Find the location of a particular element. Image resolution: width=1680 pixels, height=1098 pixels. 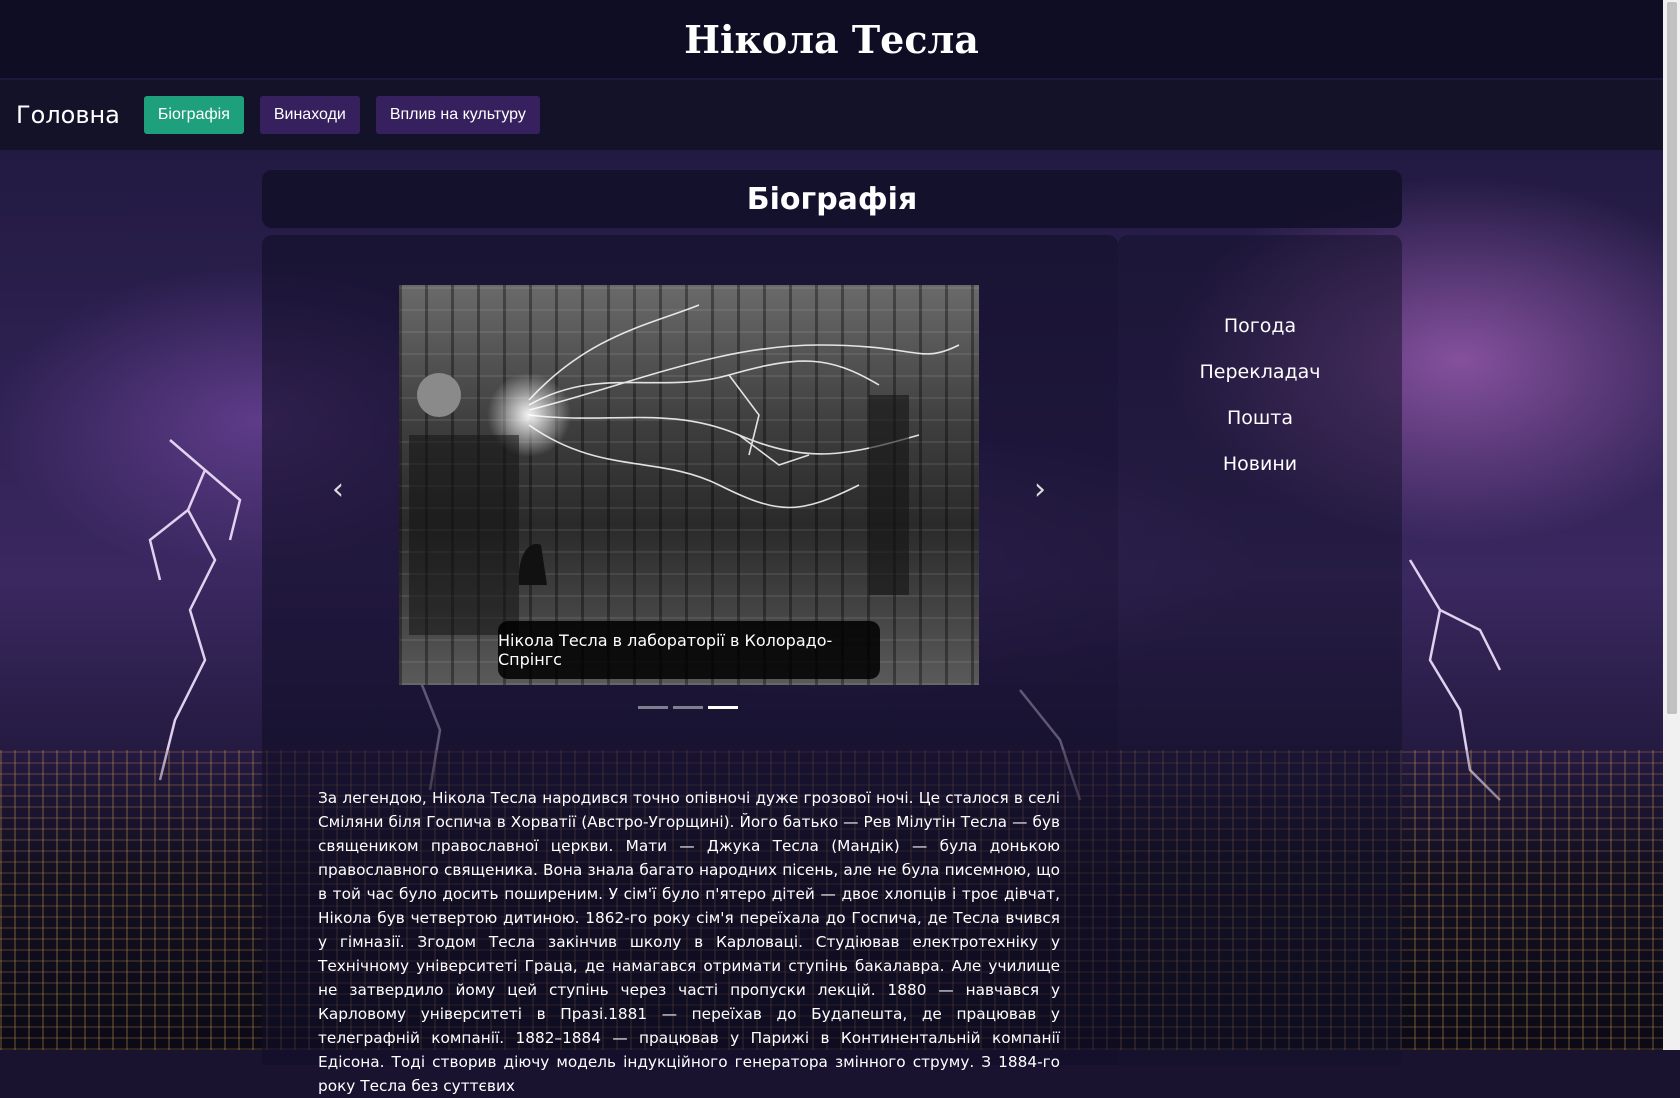

site-title: Нікола Тесла is located at coordinates (831, 39).